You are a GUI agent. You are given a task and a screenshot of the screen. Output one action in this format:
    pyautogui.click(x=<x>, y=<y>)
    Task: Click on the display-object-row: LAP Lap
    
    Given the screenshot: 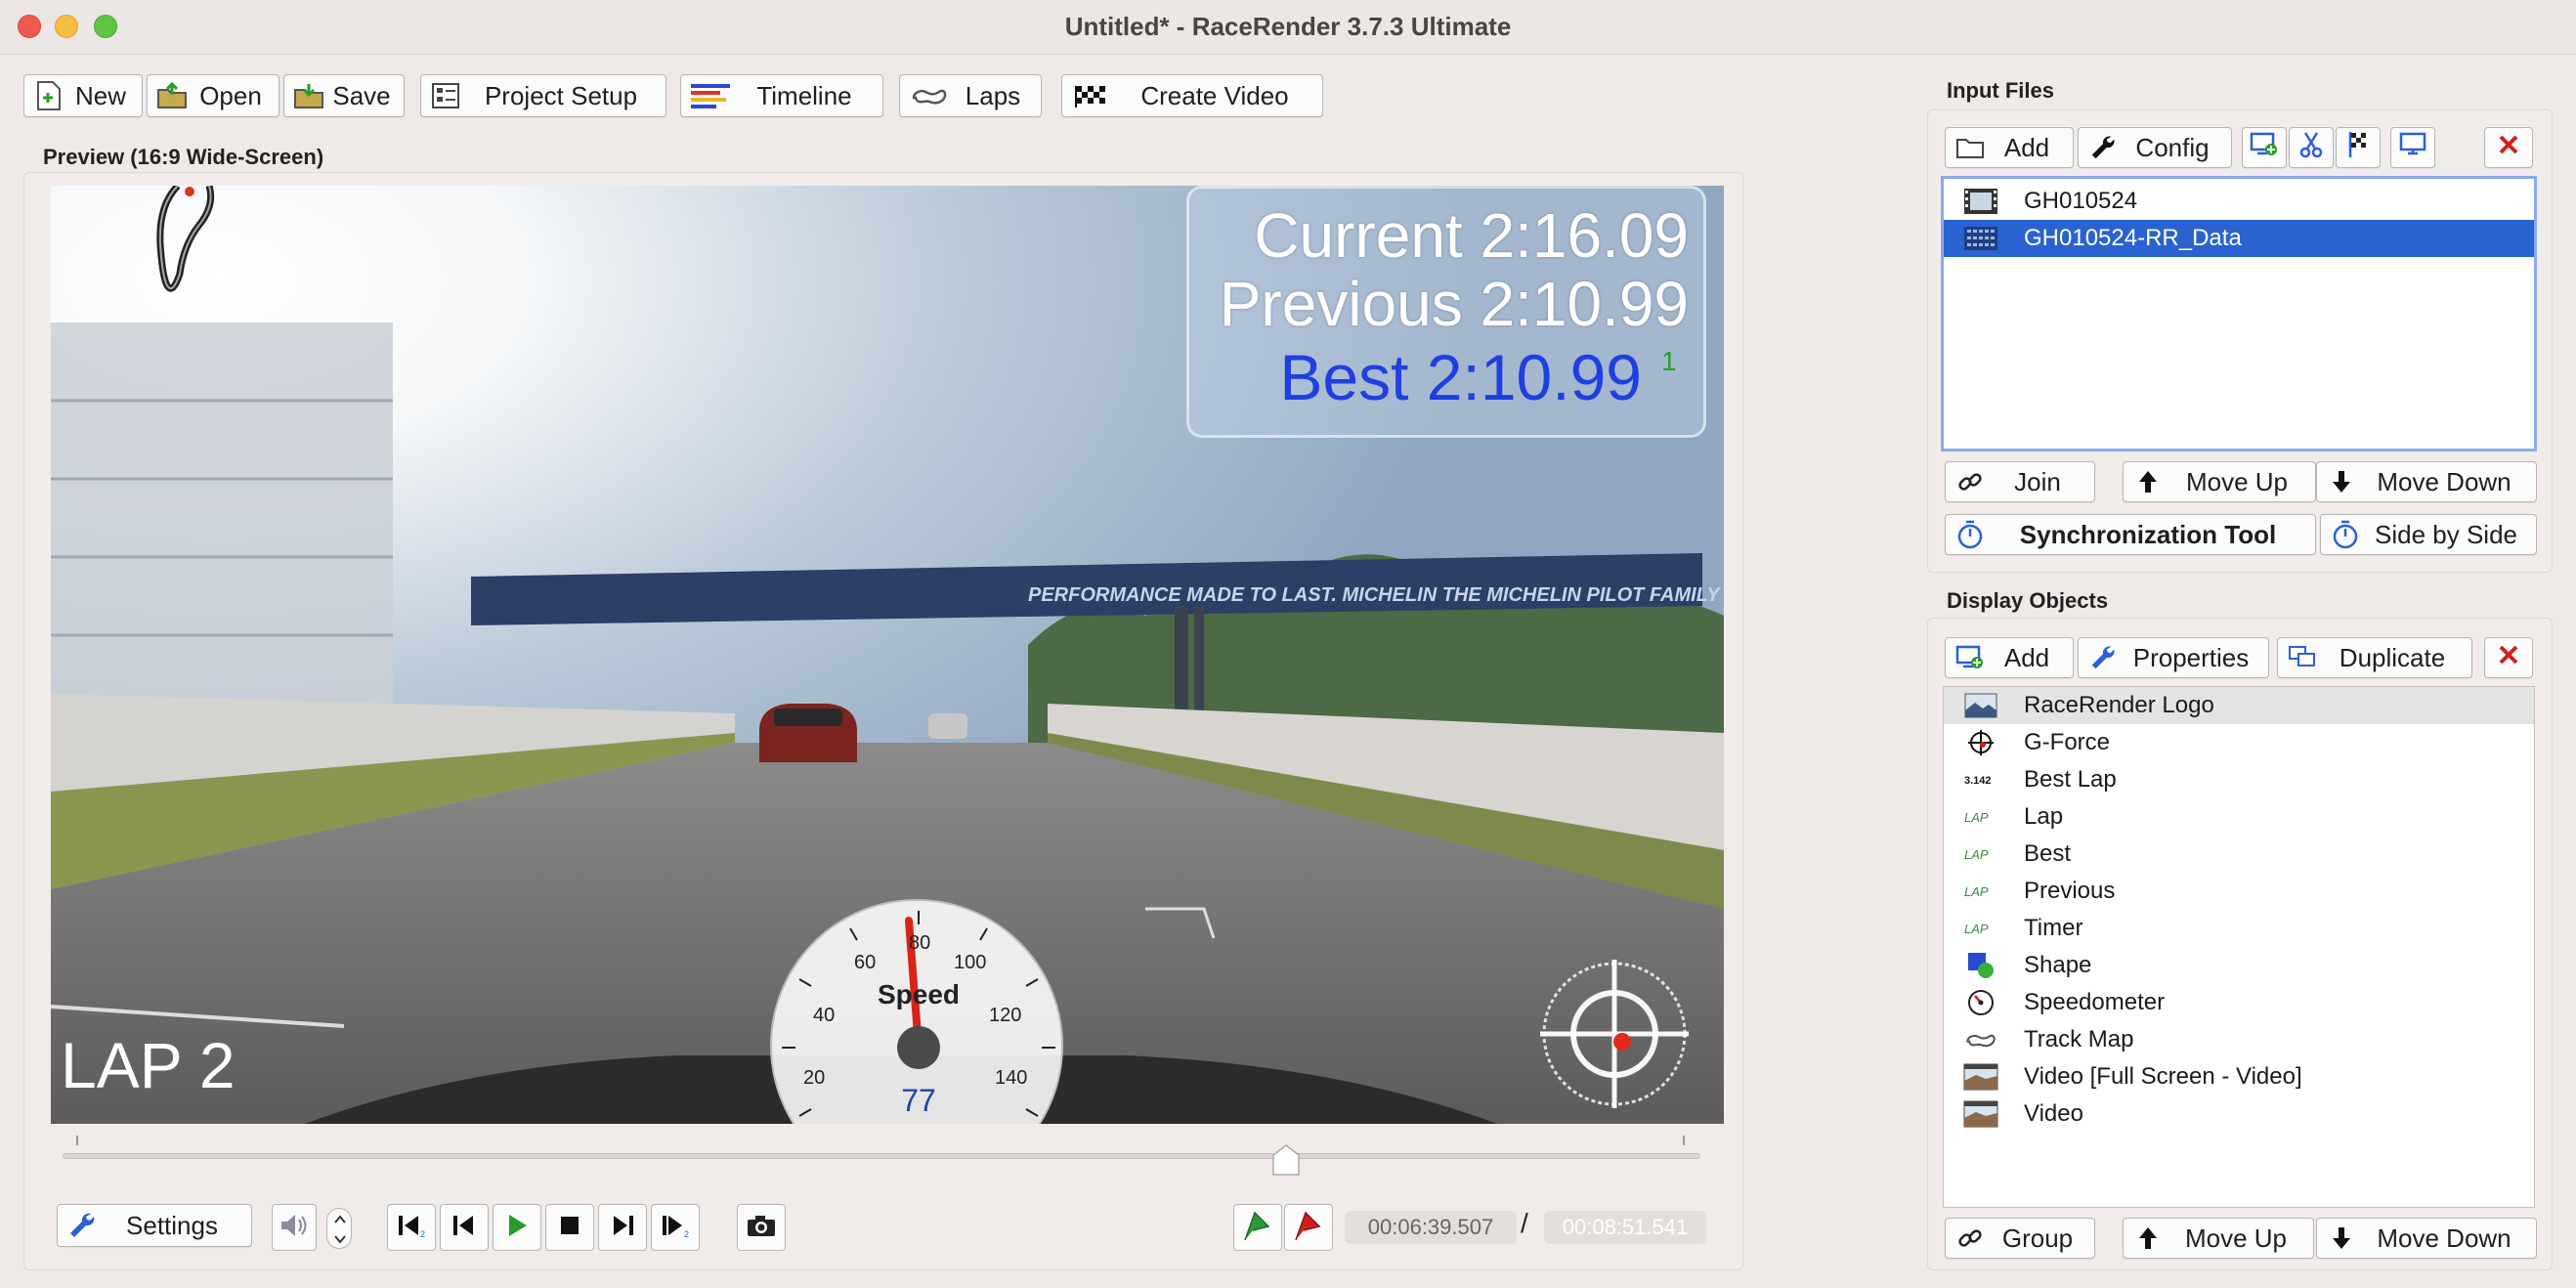 What is the action you would take?
    pyautogui.click(x=2239, y=817)
    